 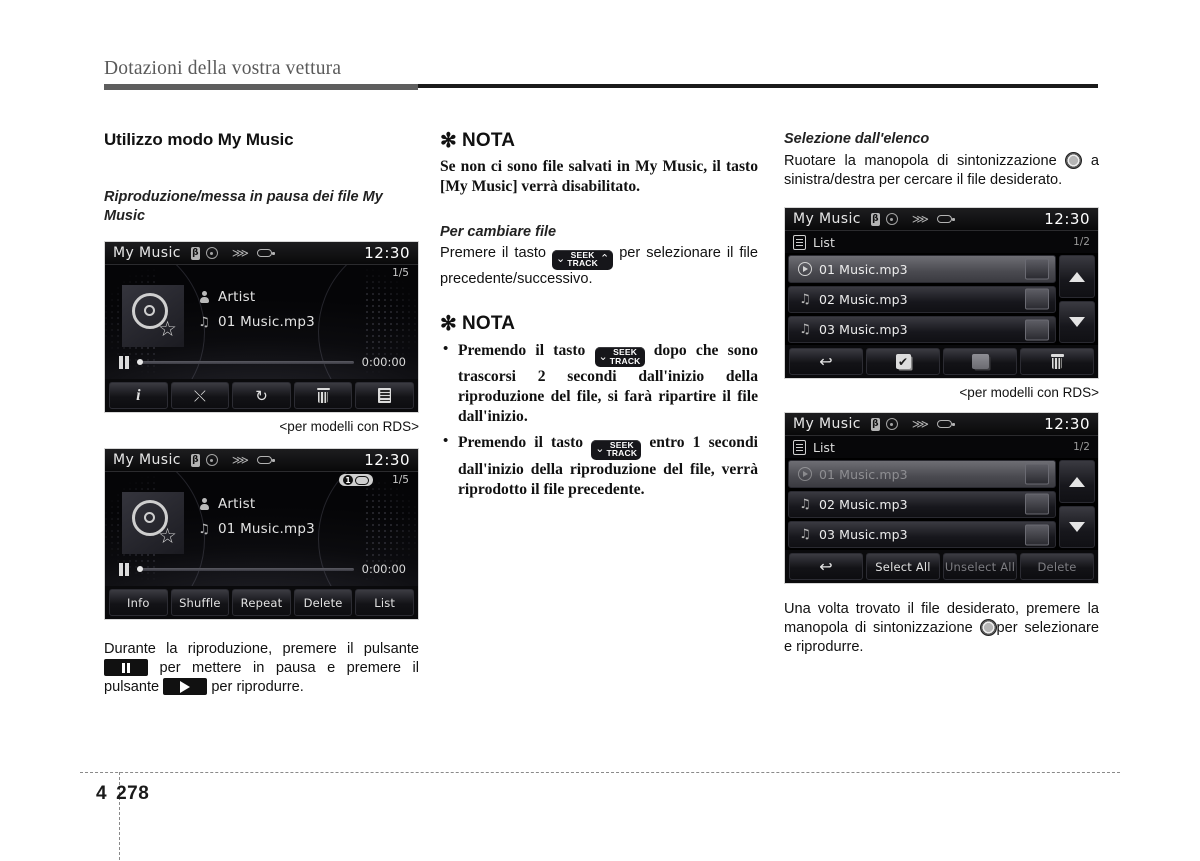 I want to click on scrollbar, so click(x=1077, y=504).